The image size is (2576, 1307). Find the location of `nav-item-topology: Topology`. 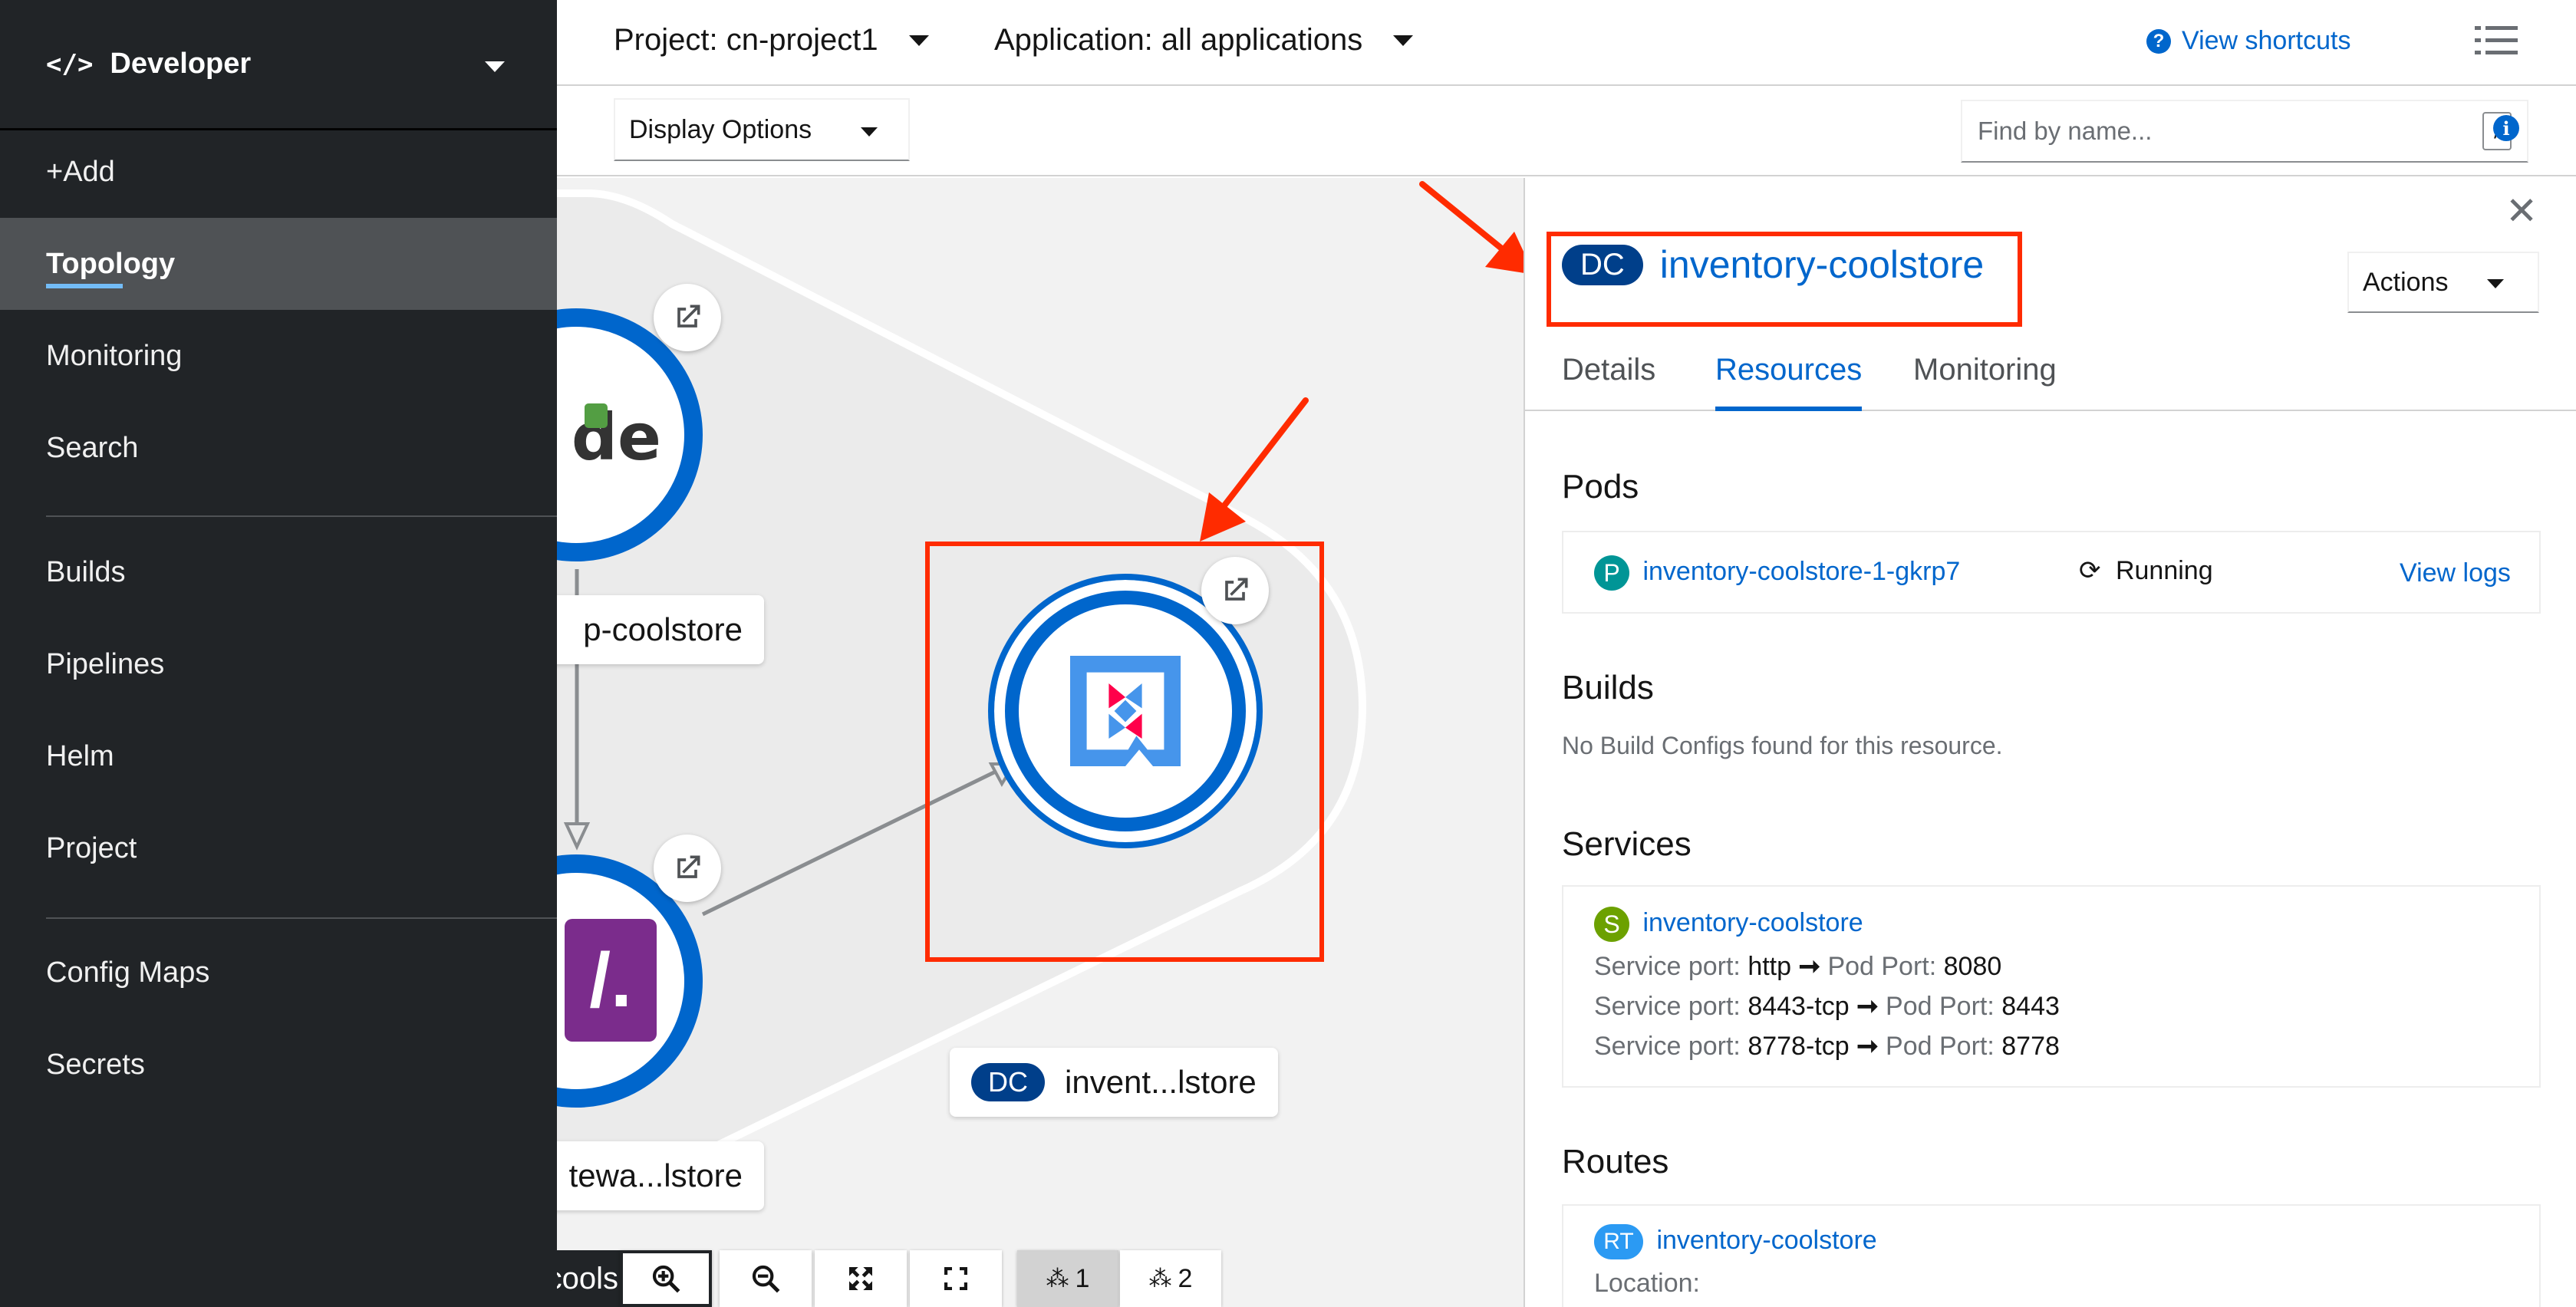

nav-item-topology: Topology is located at coordinates (278, 264).